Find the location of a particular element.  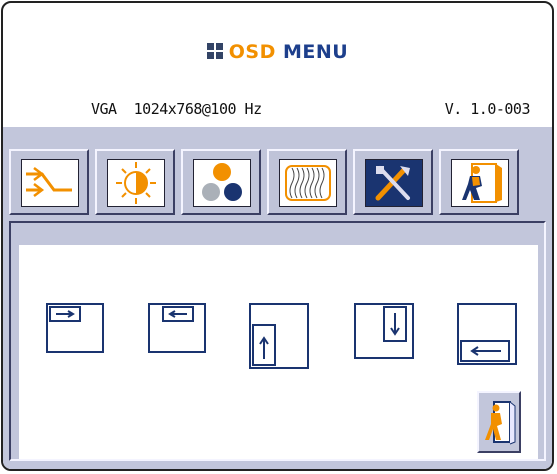

h-position-right-icon is located at coordinates (75, 330).